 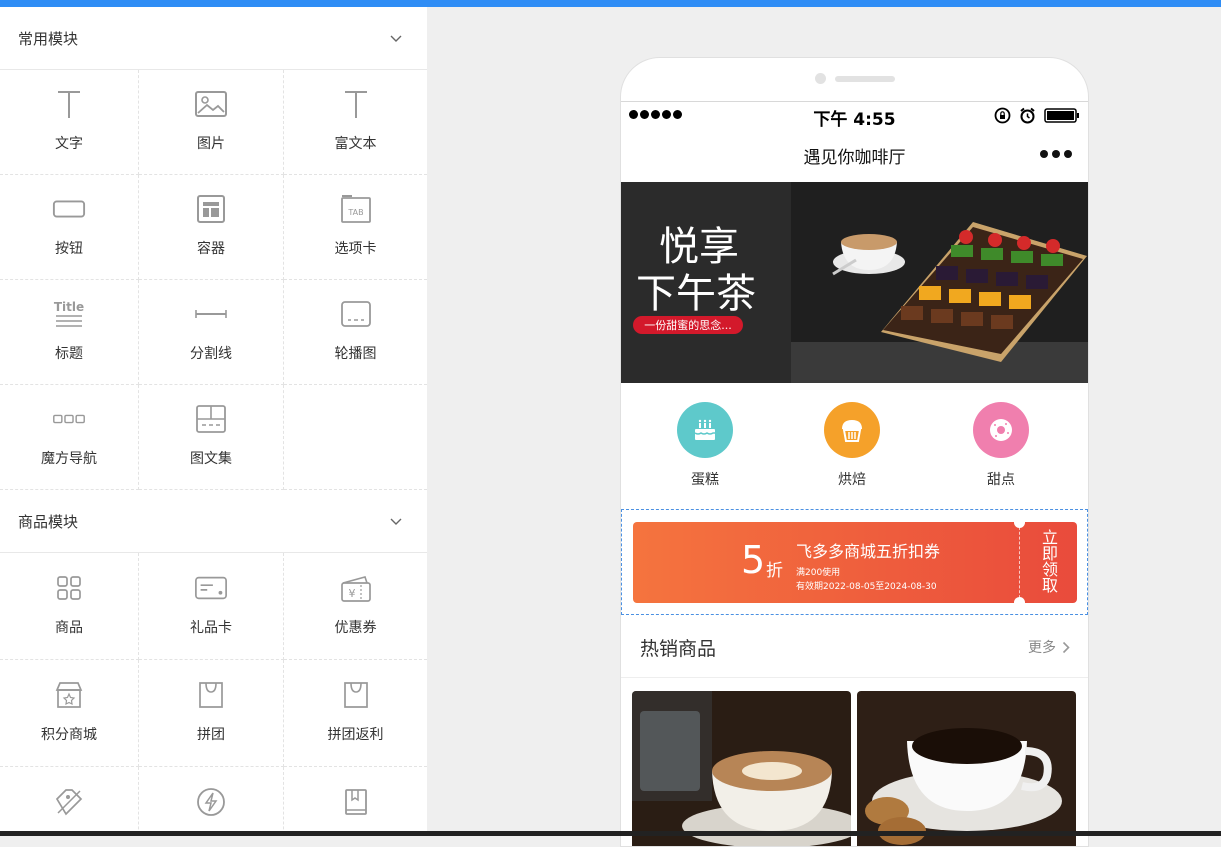 I want to click on module-label: 礼品卡, so click(x=211, y=628).